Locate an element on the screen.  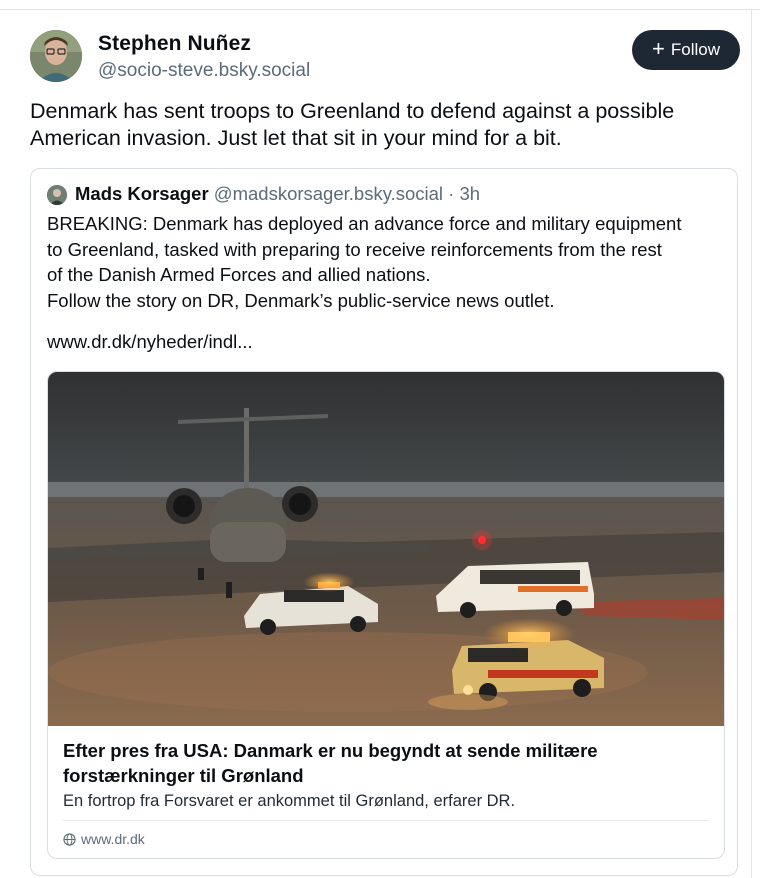
quoted-author-avatar is located at coordinates (57, 195).